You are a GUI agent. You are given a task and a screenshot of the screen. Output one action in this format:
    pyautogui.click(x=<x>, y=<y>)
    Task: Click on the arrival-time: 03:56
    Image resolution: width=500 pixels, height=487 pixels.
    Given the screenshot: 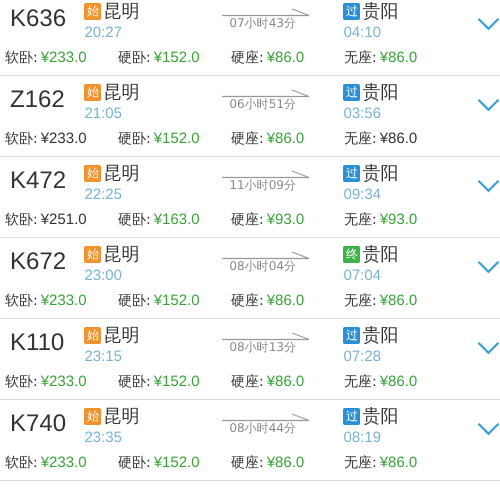 What is the action you would take?
    pyautogui.click(x=362, y=113)
    